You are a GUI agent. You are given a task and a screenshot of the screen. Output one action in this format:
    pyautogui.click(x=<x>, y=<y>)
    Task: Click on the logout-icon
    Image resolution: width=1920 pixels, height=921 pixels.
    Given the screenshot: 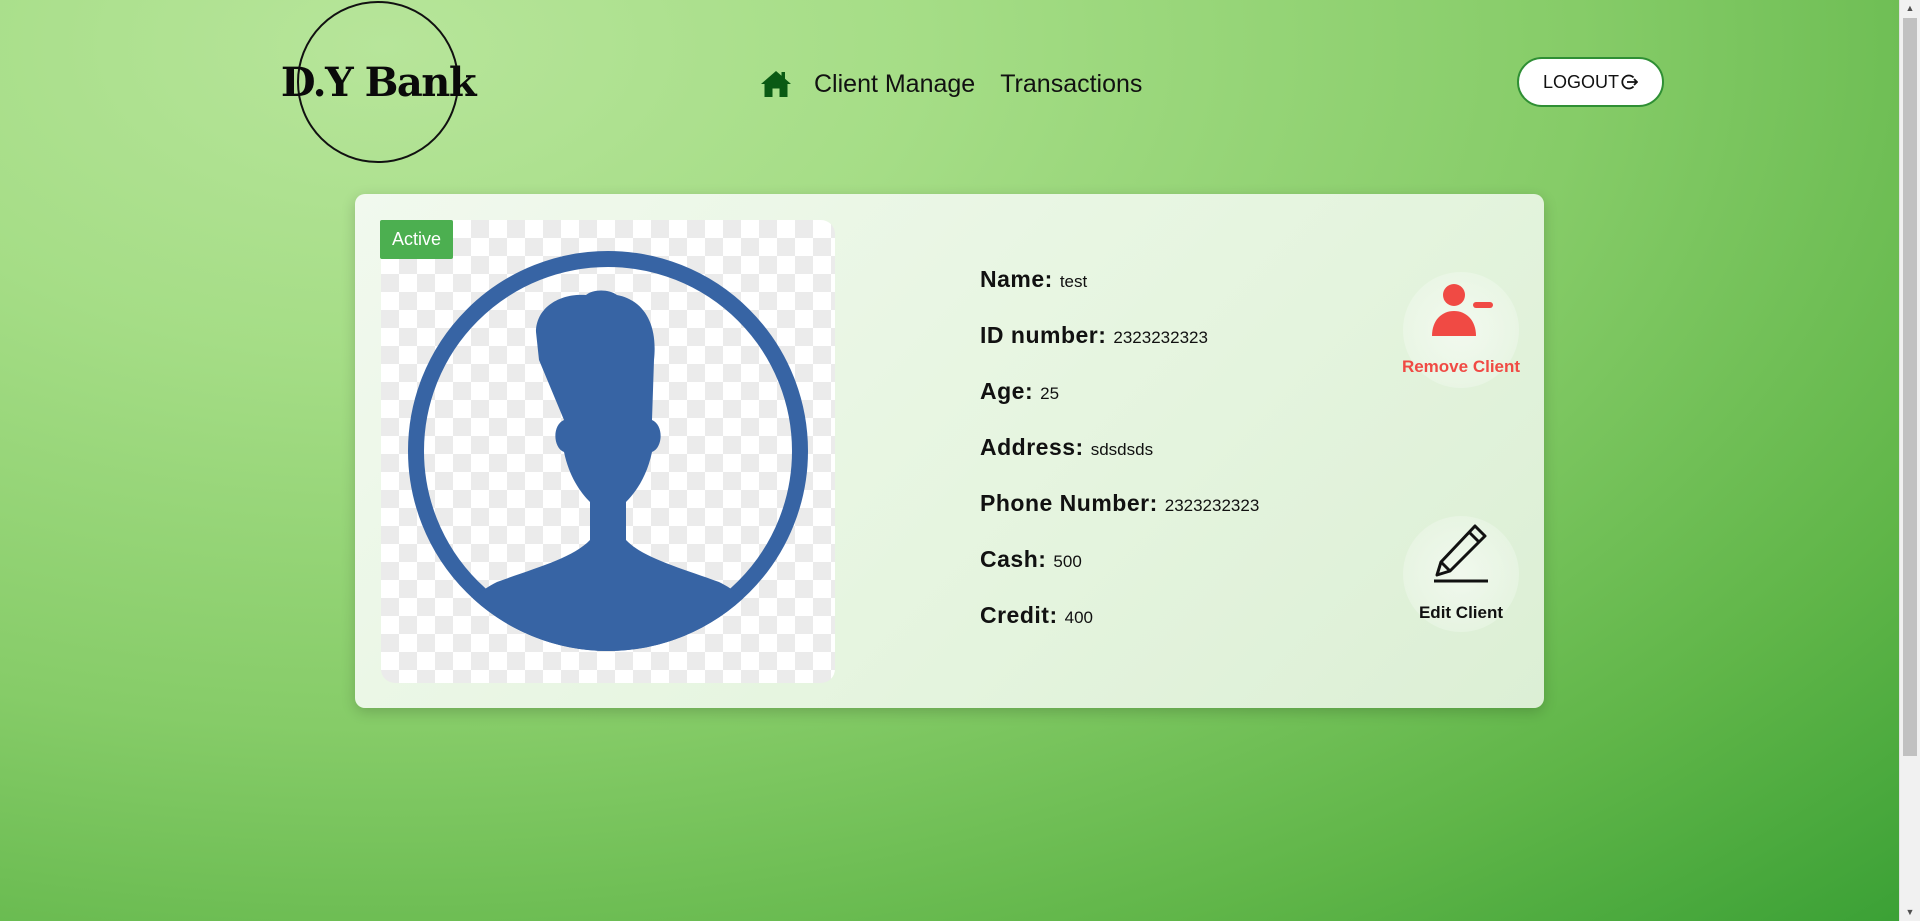 What is the action you would take?
    pyautogui.click(x=1629, y=82)
    